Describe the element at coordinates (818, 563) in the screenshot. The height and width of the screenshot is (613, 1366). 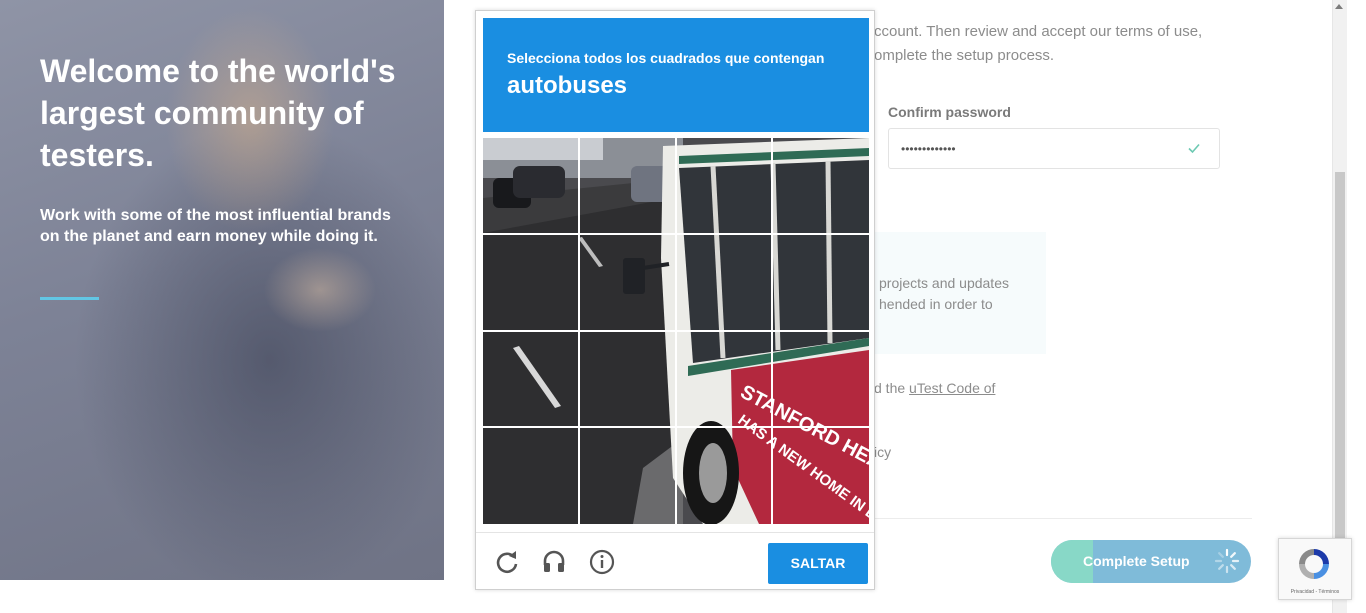
I see `skip-button: SALTAR` at that location.